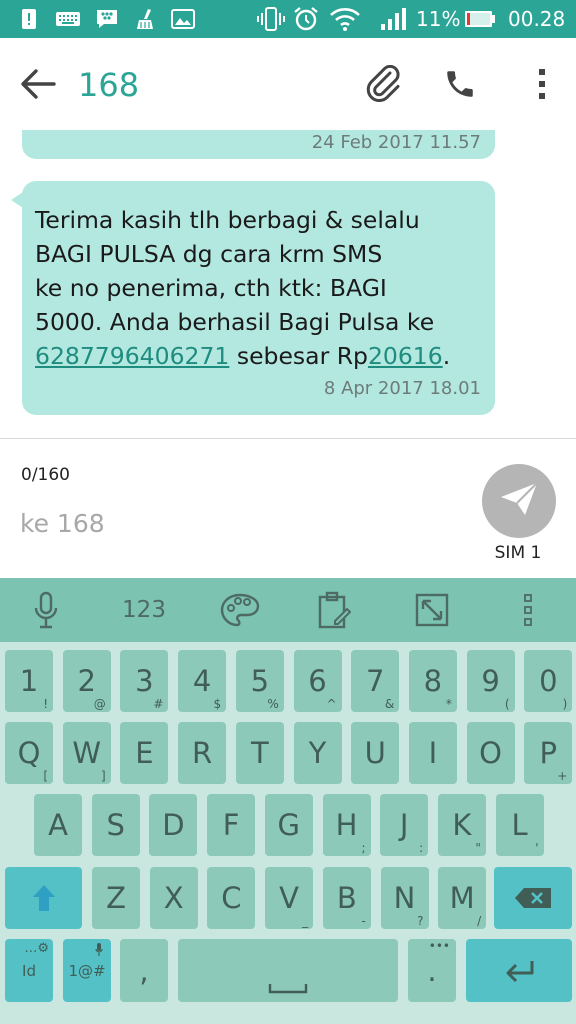  Describe the element at coordinates (432, 610) in the screenshot. I see `resize-icon` at that location.